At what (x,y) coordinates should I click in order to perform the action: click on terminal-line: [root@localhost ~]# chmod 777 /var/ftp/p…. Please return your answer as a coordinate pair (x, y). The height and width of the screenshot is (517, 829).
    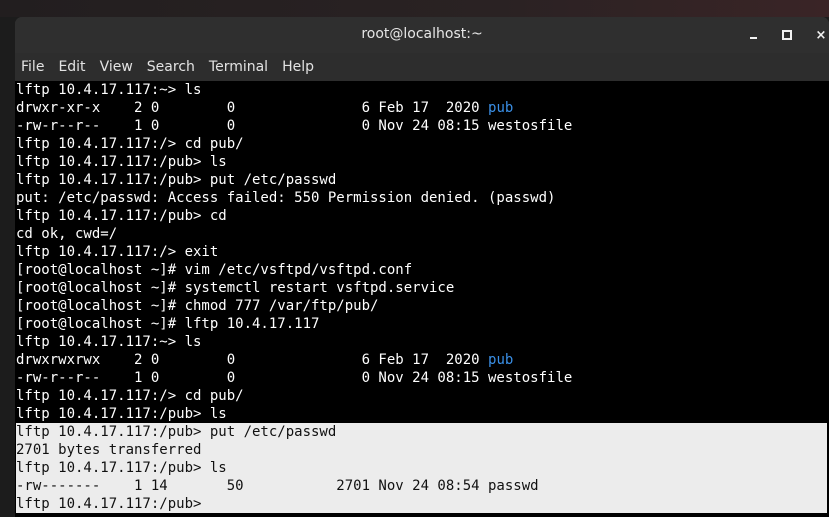
    Looking at the image, I should click on (422, 306).